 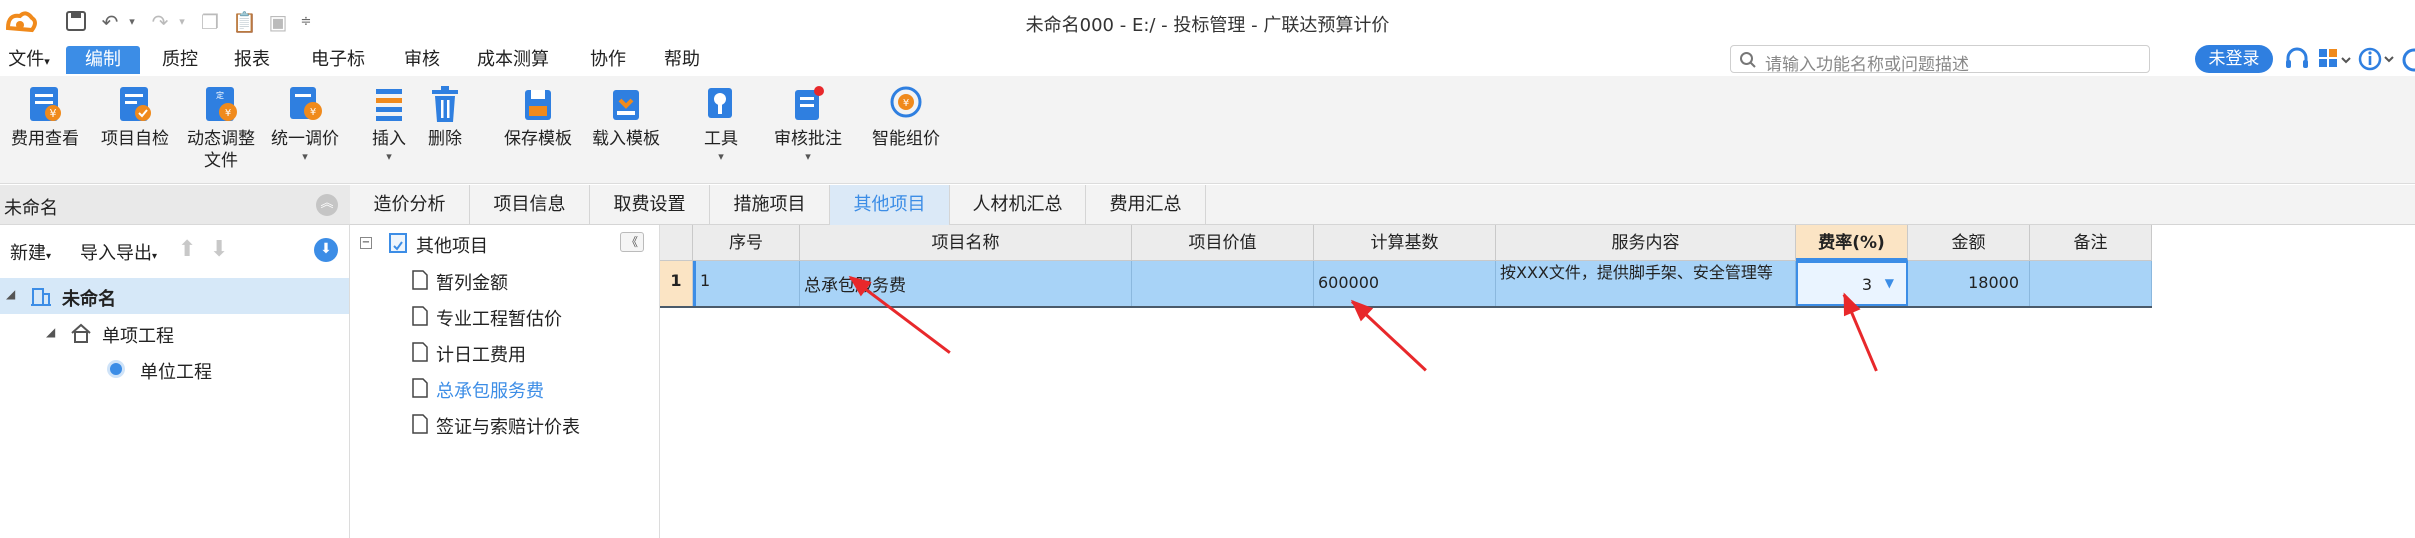 What do you see at coordinates (608, 60) in the screenshot?
I see `menu-collaborate: 协作` at bounding box center [608, 60].